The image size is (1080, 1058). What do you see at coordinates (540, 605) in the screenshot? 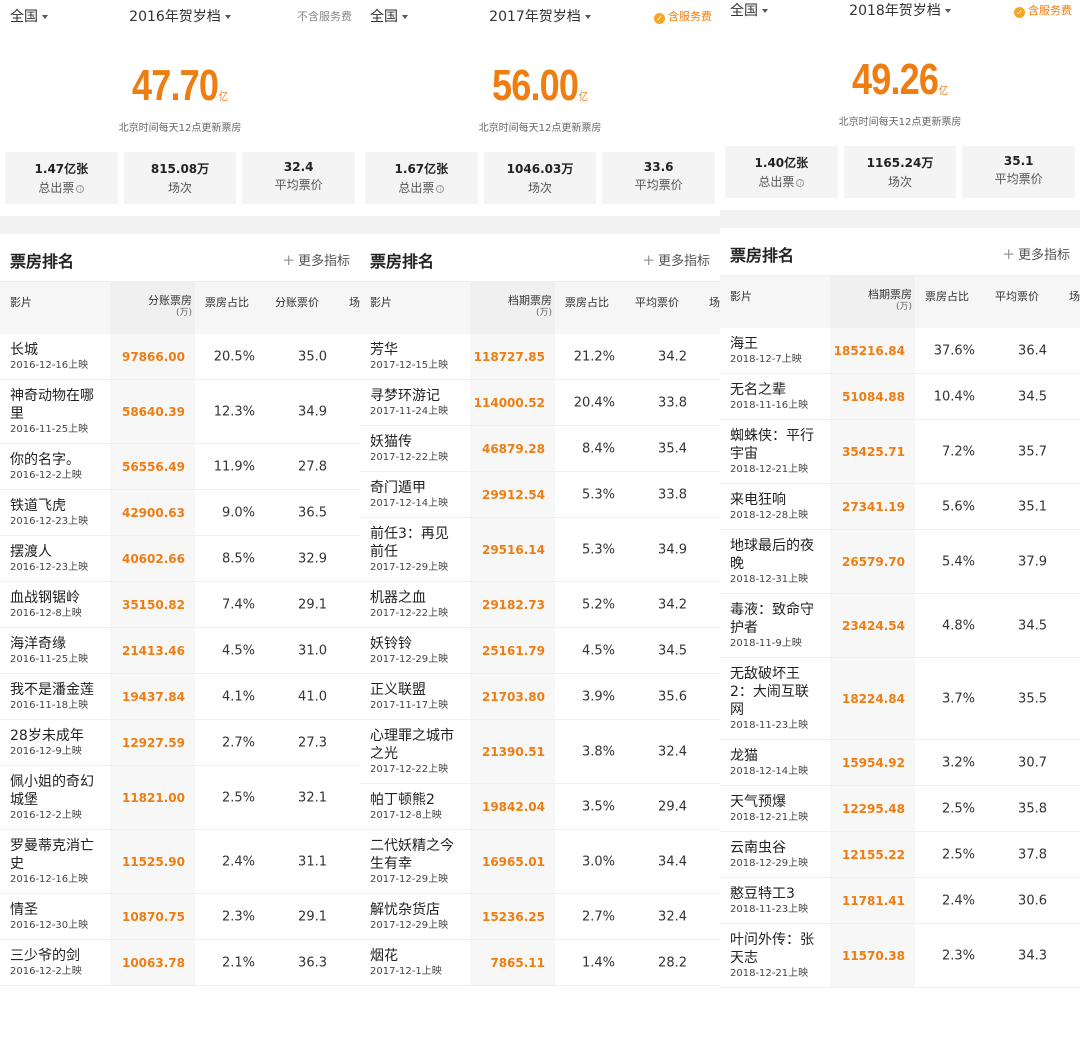
I see `table-row: 机器之血 2017-12-22上映 29182.73 5.2% 34.2` at bounding box center [540, 605].